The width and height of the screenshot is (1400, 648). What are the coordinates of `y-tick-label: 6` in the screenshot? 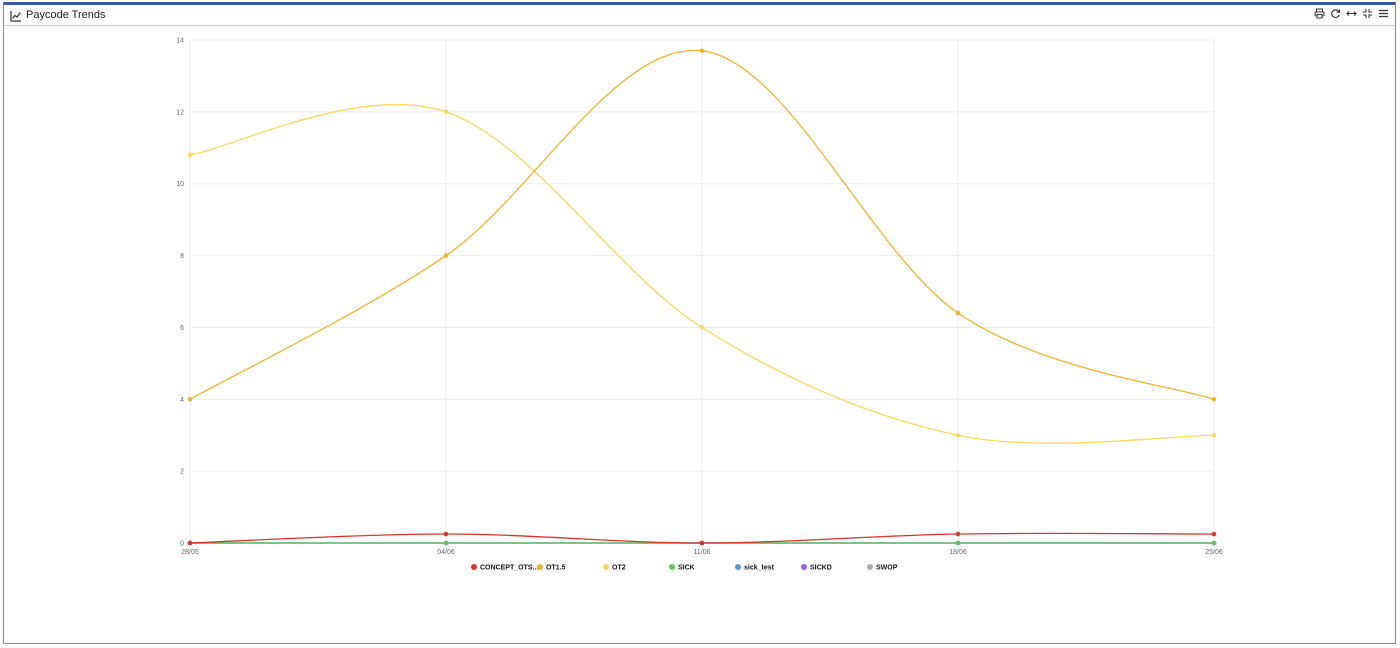 It's located at (182, 328).